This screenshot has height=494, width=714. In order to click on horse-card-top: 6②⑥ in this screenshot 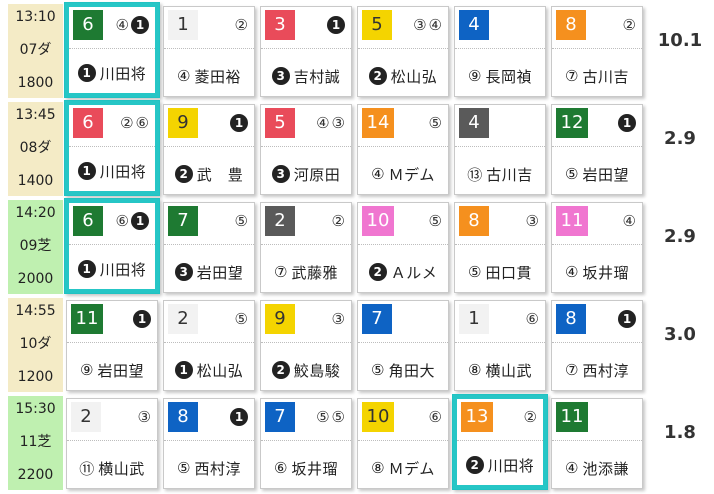, I will do `click(112, 126)`.